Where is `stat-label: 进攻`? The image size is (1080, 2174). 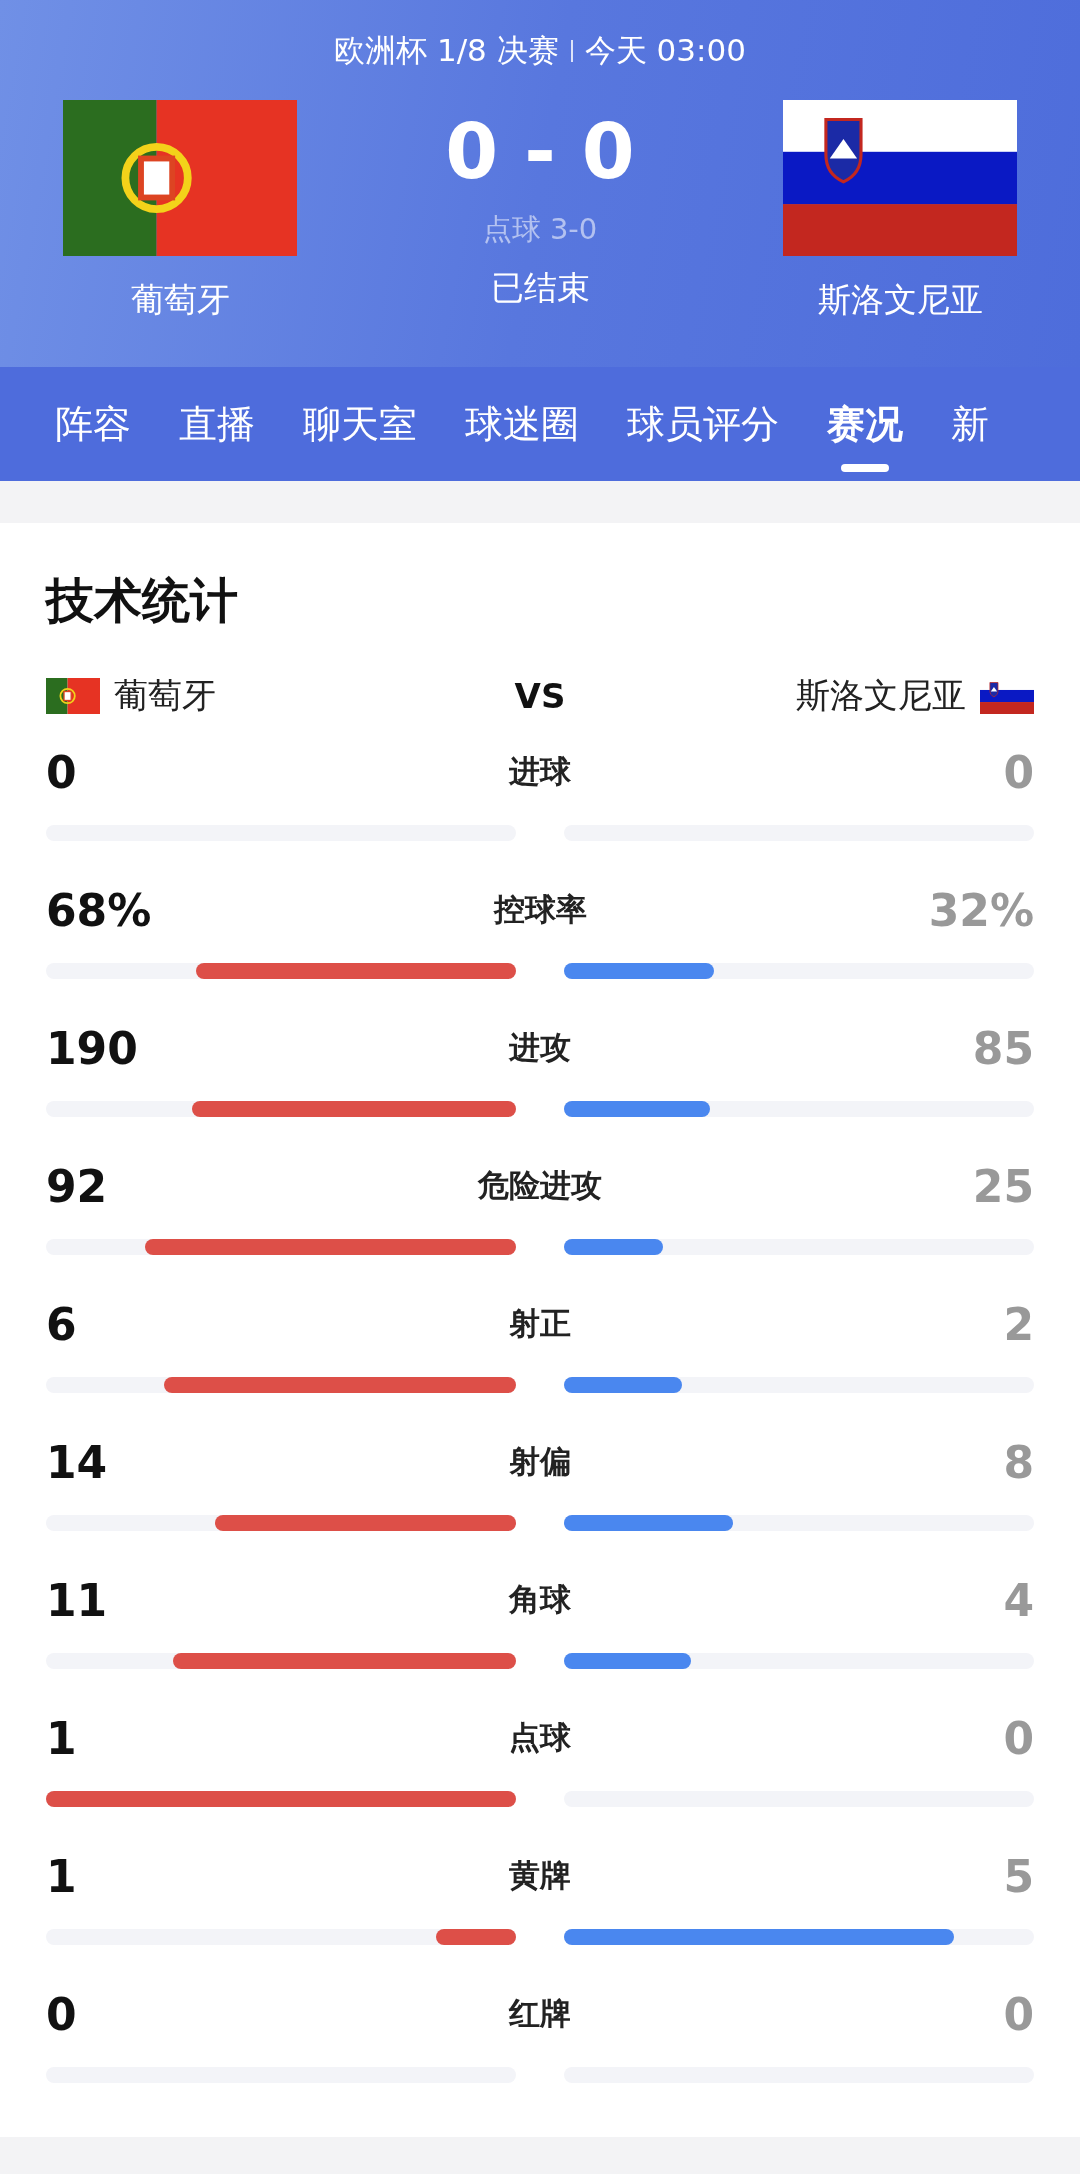 stat-label: 进攻 is located at coordinates (540, 1047).